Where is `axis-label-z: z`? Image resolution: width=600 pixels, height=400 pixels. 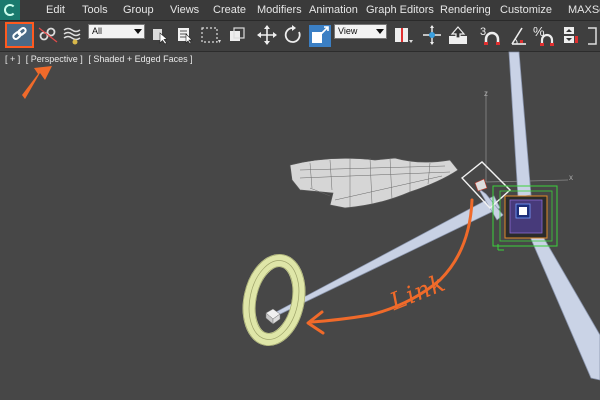 axis-label-z: z is located at coordinates (486, 93).